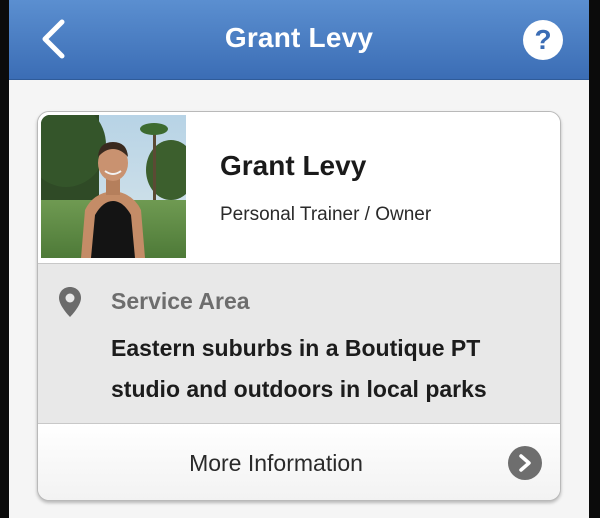 This screenshot has width=600, height=518. I want to click on back-button, so click(53, 39).